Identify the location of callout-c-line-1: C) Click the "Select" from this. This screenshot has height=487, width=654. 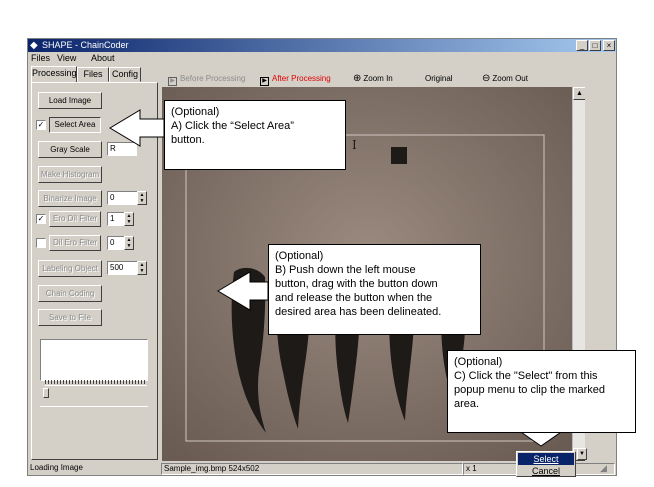
(526, 376).